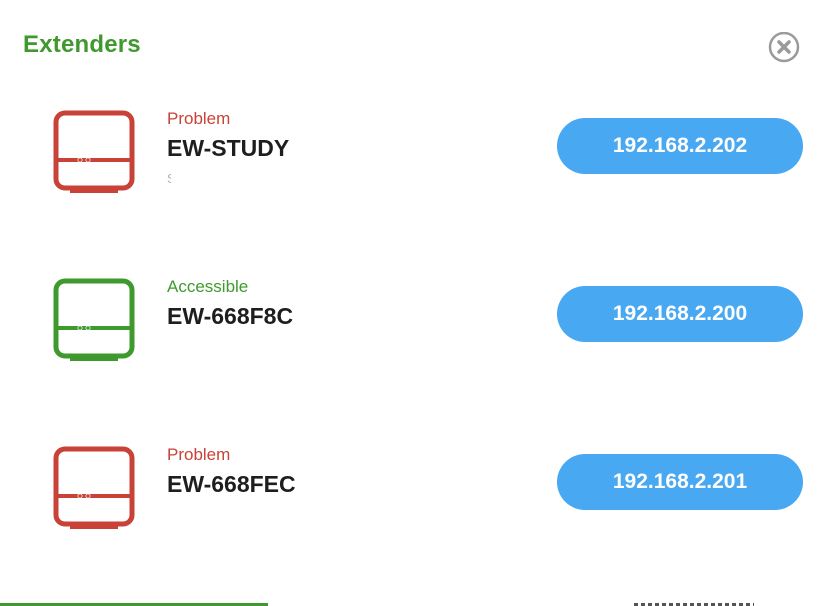 The height and width of the screenshot is (606, 828). I want to click on close-icon, so click(784, 48).